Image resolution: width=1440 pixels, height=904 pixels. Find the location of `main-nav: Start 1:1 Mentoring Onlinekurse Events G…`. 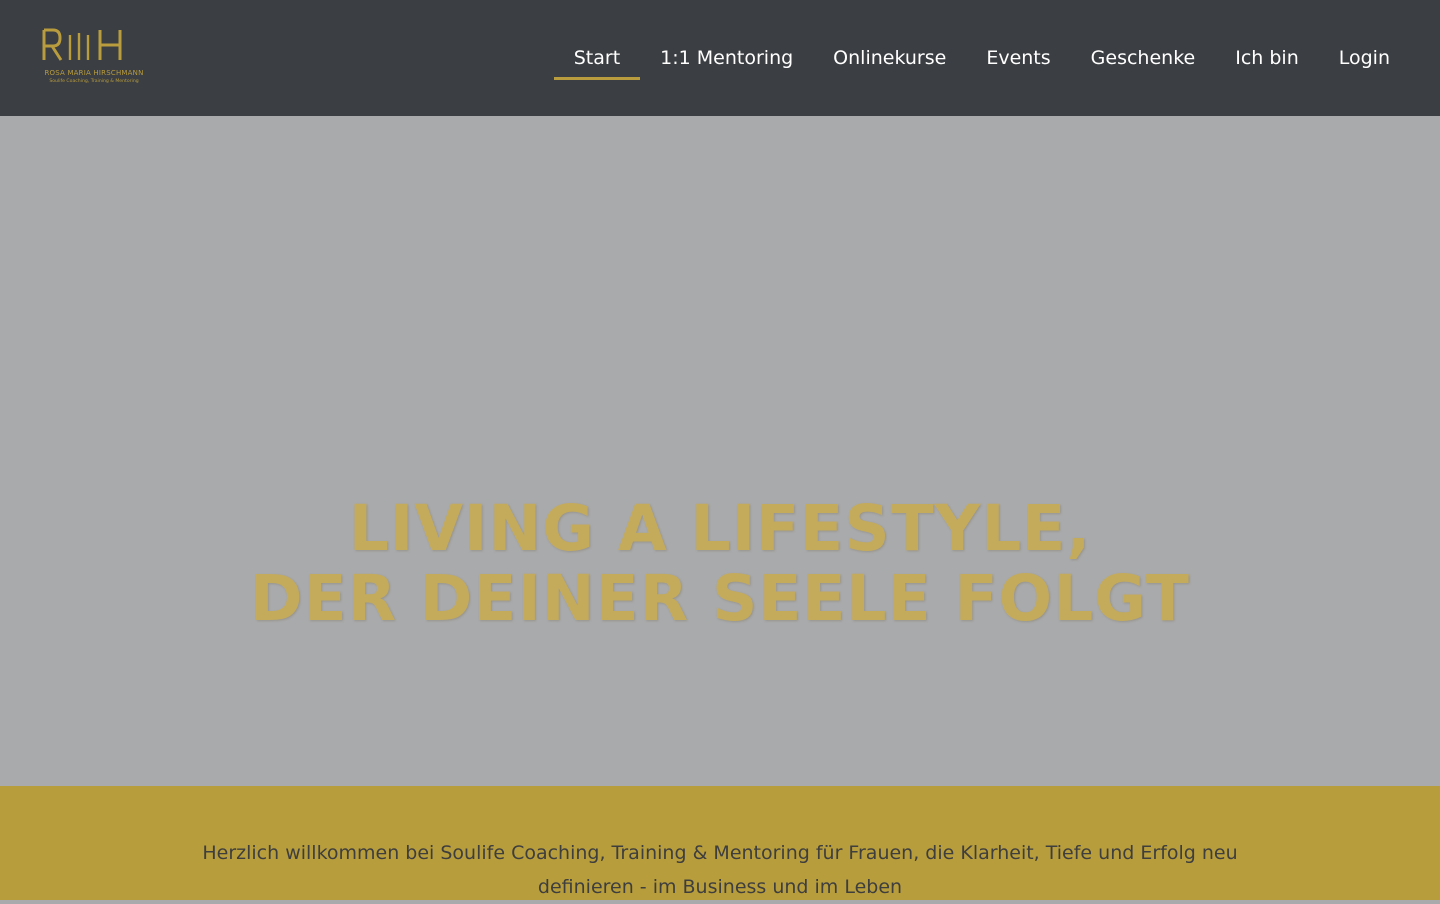

main-nav: Start 1:1 Mentoring Onlinekurse Events G… is located at coordinates (981, 58).